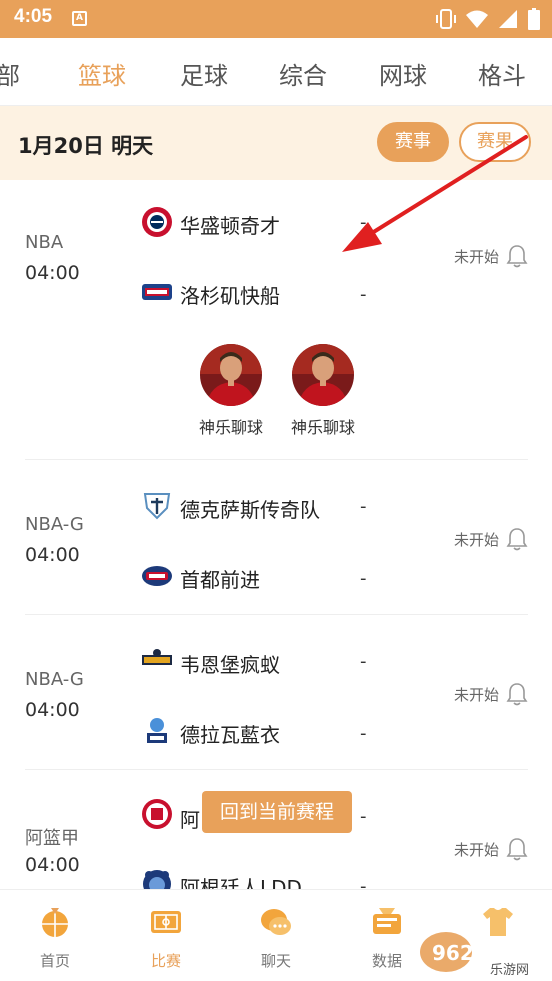  I want to click on chat-icon, so click(276, 922).